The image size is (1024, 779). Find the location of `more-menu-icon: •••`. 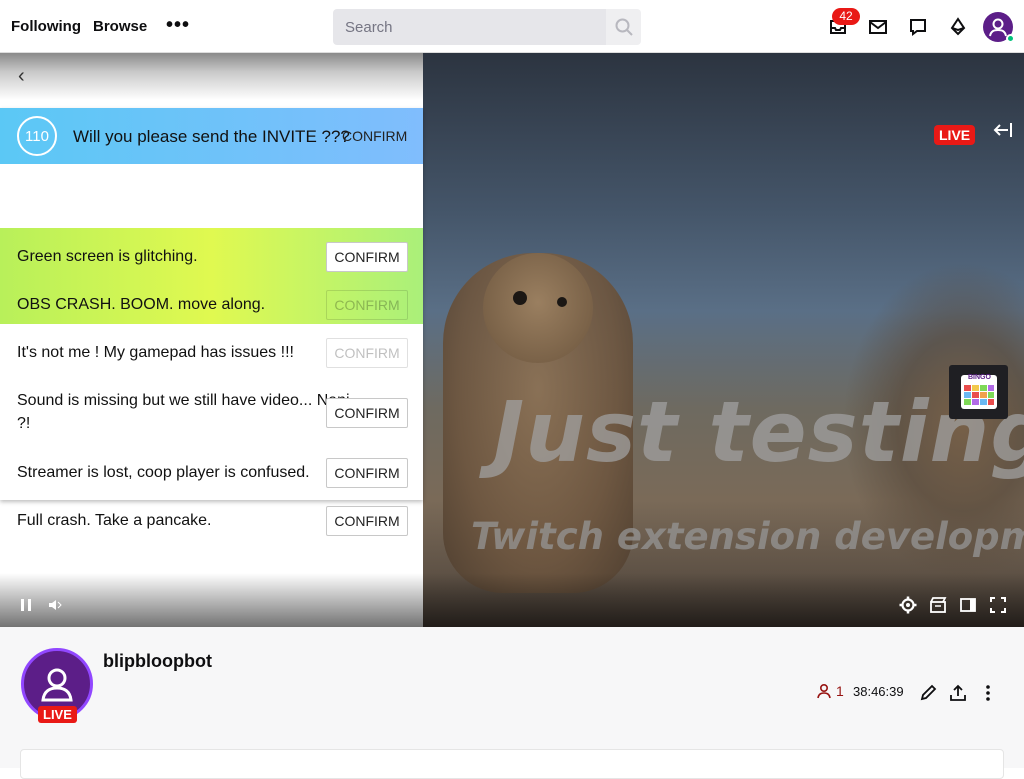

more-menu-icon: ••• is located at coordinates (178, 25).